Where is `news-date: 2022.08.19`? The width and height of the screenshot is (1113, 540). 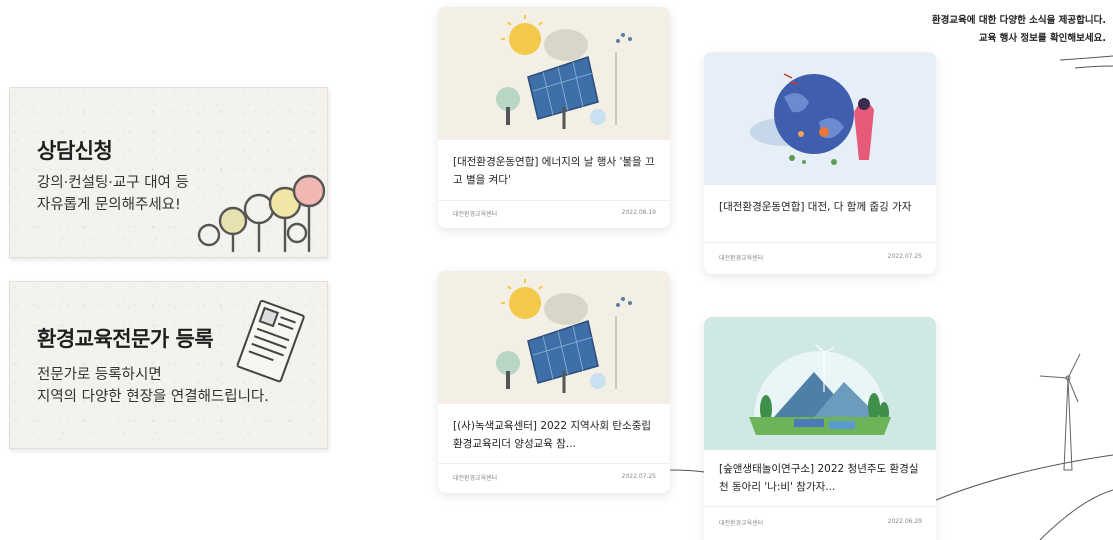
news-date: 2022.08.19 is located at coordinates (638, 212).